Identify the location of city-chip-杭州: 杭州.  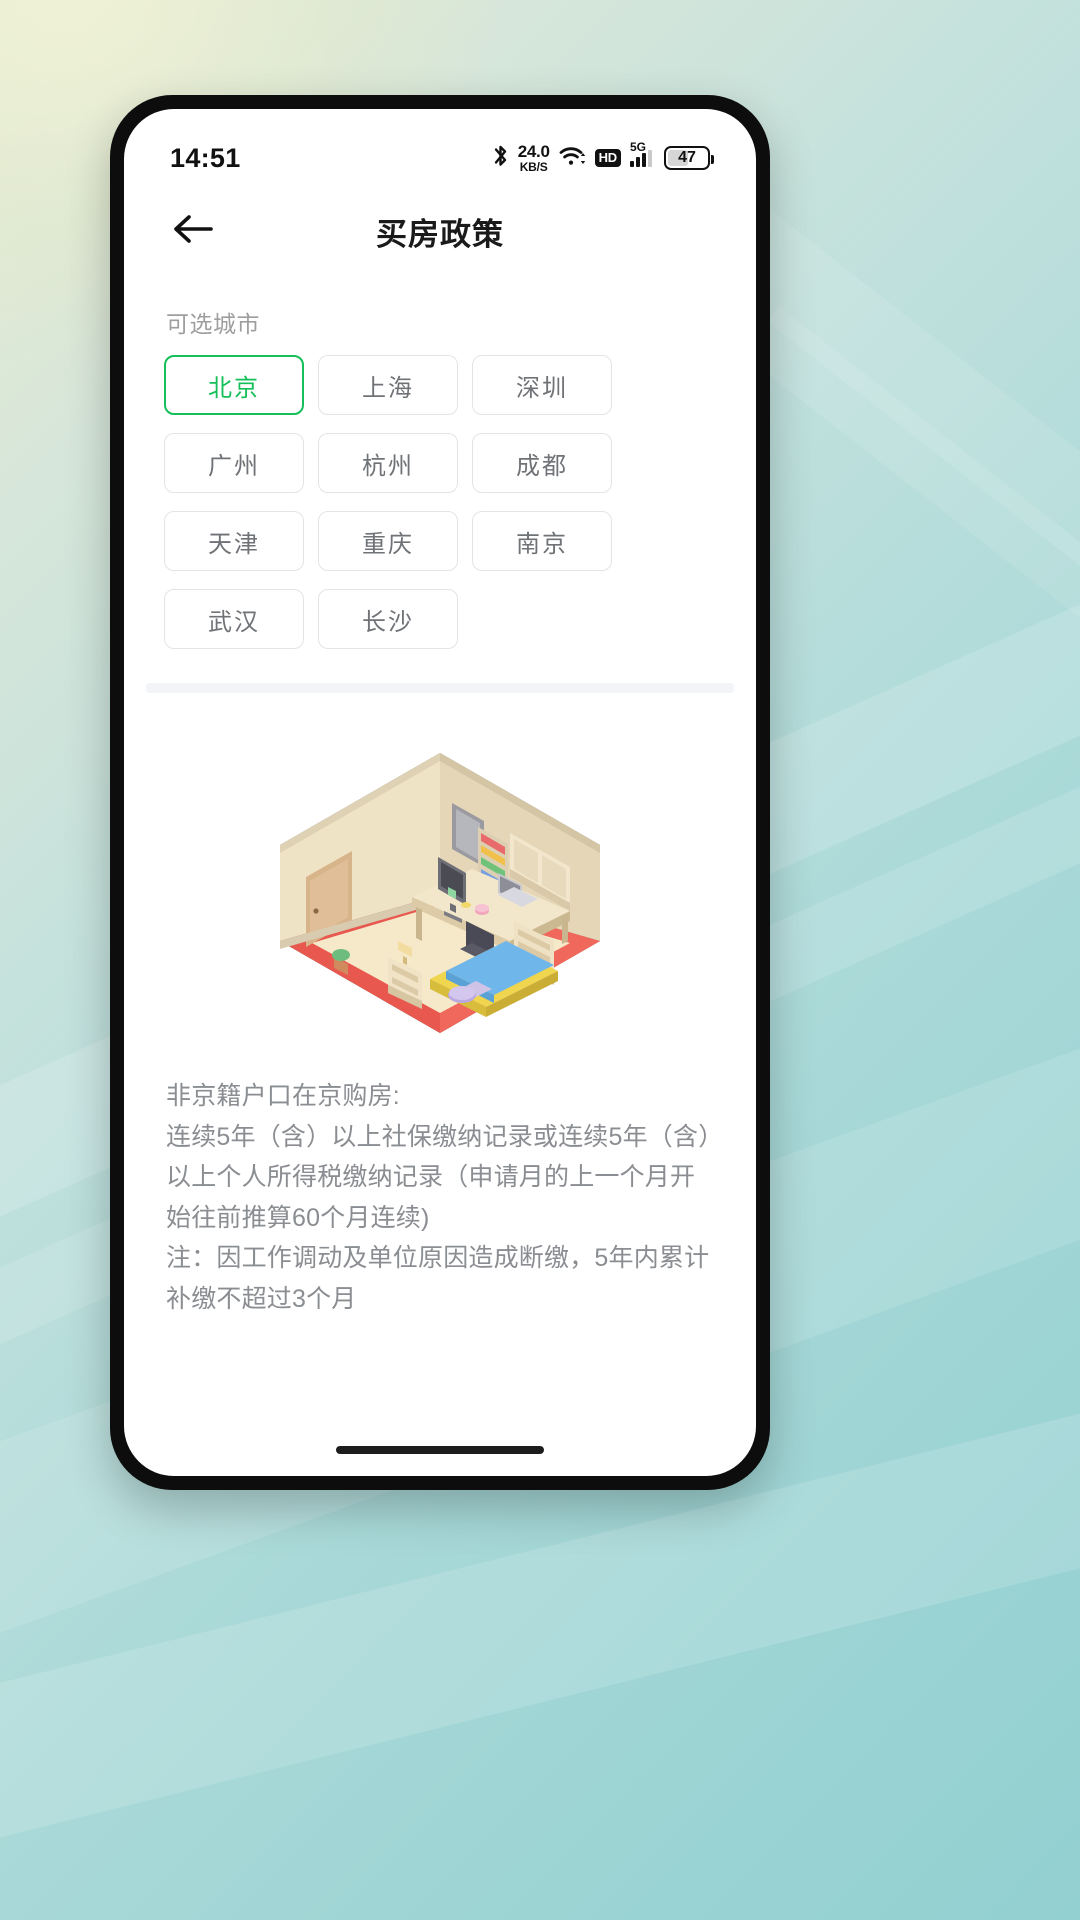
(388, 463).